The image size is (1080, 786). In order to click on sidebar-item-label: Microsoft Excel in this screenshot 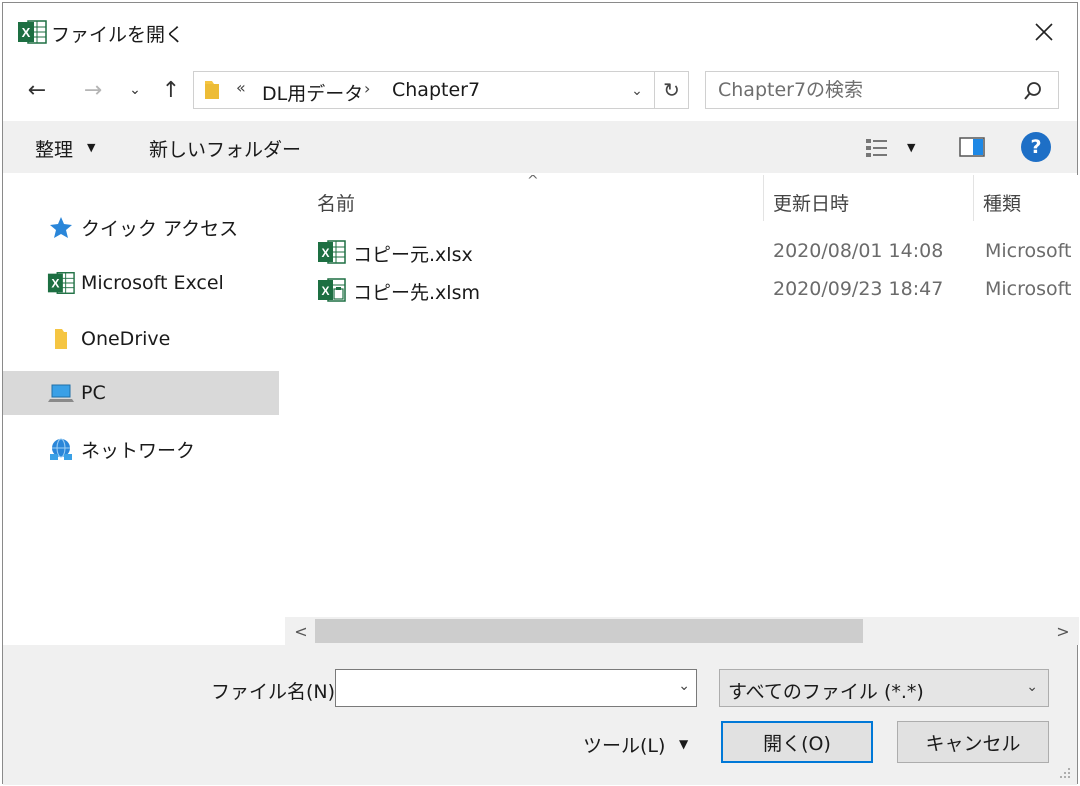, I will do `click(152, 283)`.